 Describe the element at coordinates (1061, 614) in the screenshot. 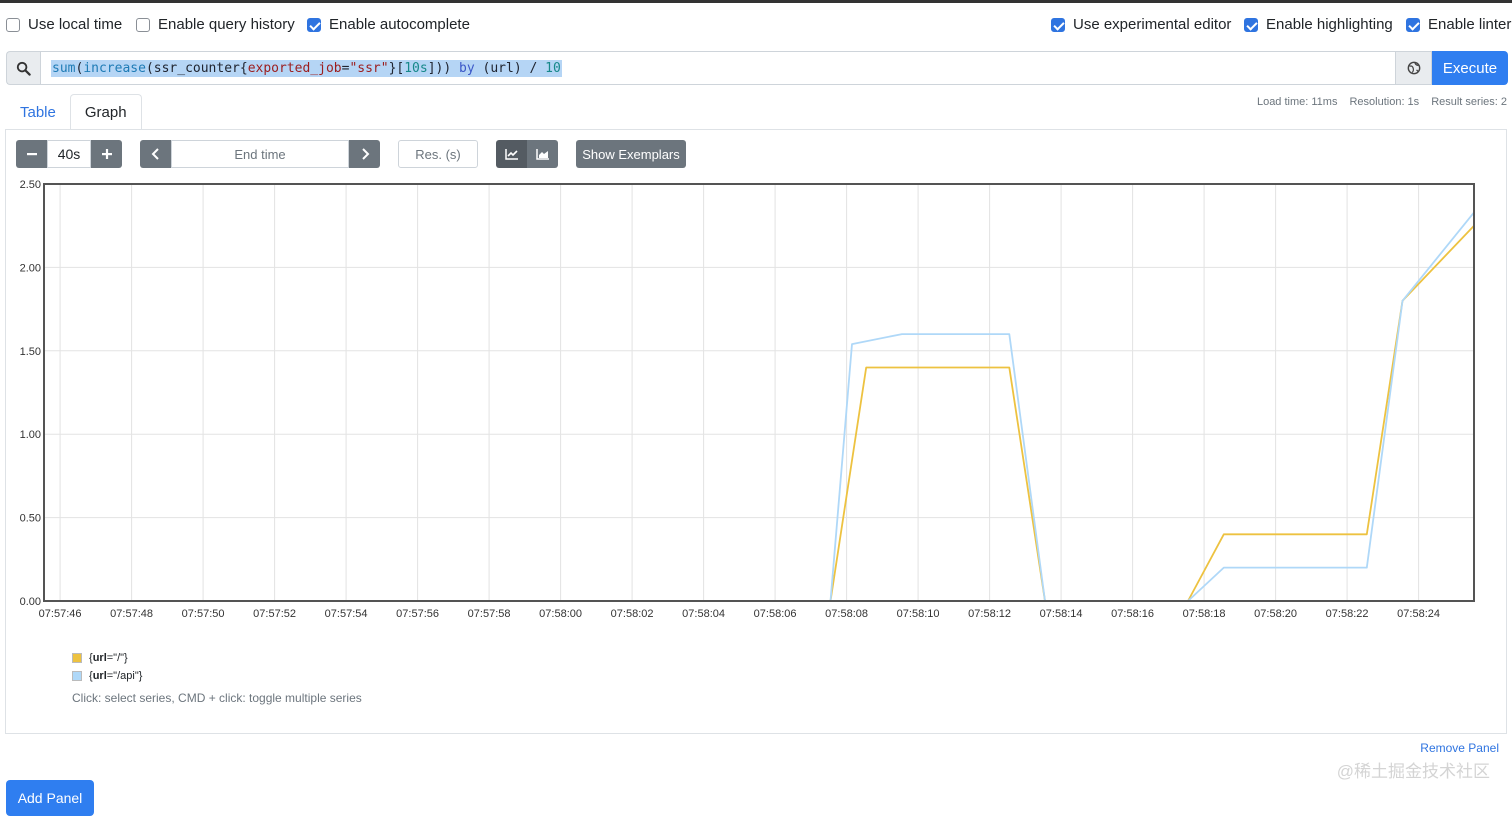

I see `x-tick-label: 07:58:14` at that location.